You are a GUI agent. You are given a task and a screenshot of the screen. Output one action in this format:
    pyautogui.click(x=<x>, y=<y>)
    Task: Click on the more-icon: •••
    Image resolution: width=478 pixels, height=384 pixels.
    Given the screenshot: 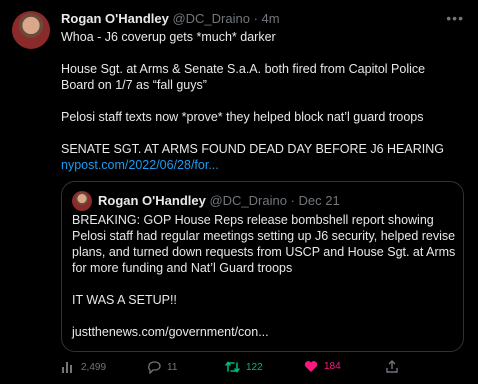 What is the action you would take?
    pyautogui.click(x=455, y=18)
    